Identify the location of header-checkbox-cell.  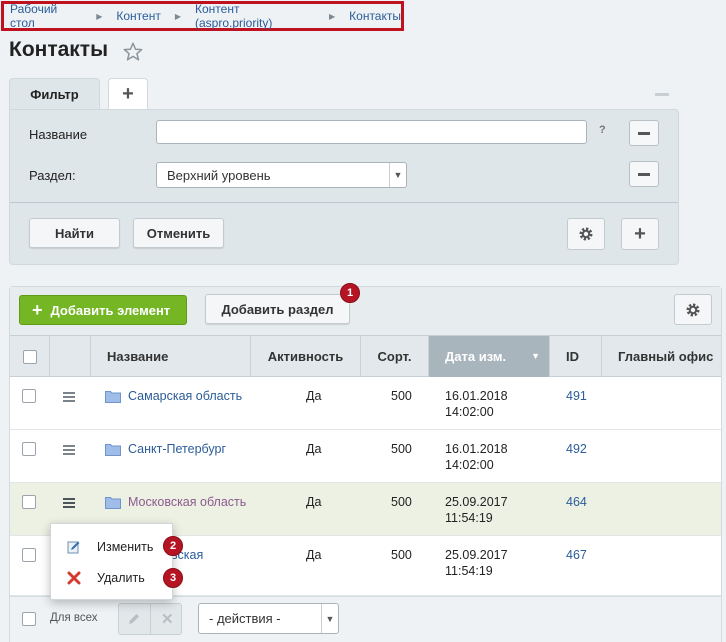
(30, 356).